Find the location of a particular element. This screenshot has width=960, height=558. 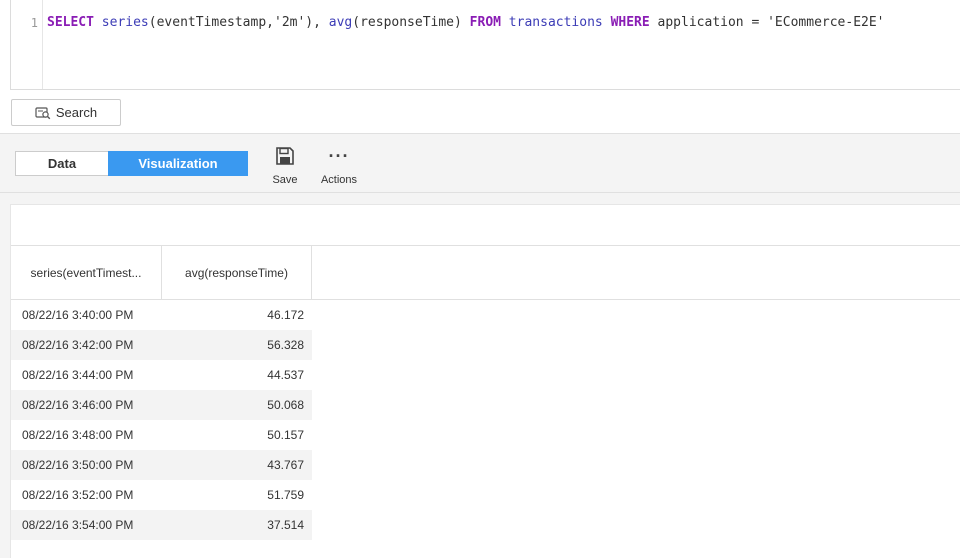

cell-timestamp: 08/22/16 3:40:00 PM is located at coordinates (78, 315).